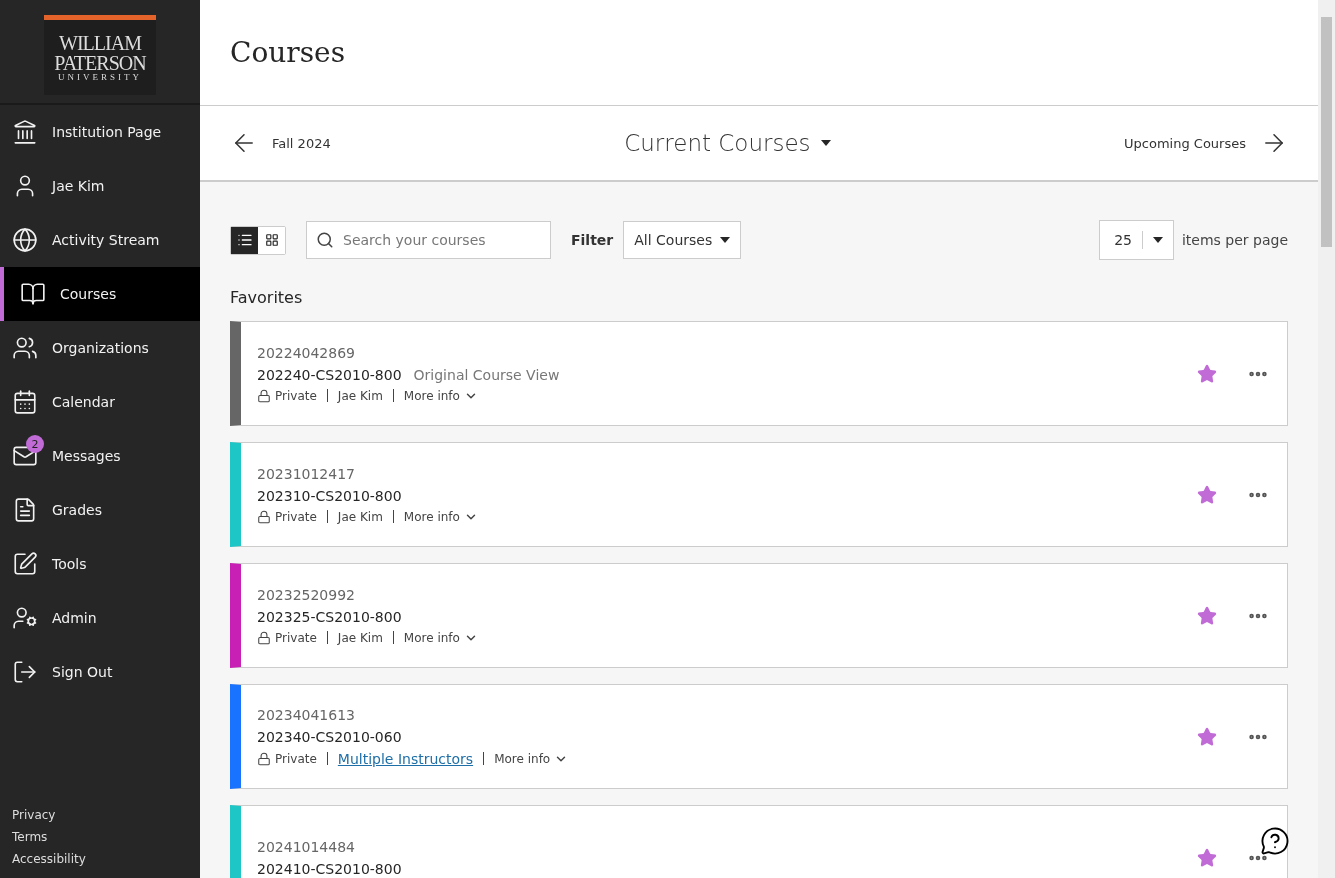 The image size is (1335, 878). I want to click on sidebar-item: Tools, so click(100, 564).